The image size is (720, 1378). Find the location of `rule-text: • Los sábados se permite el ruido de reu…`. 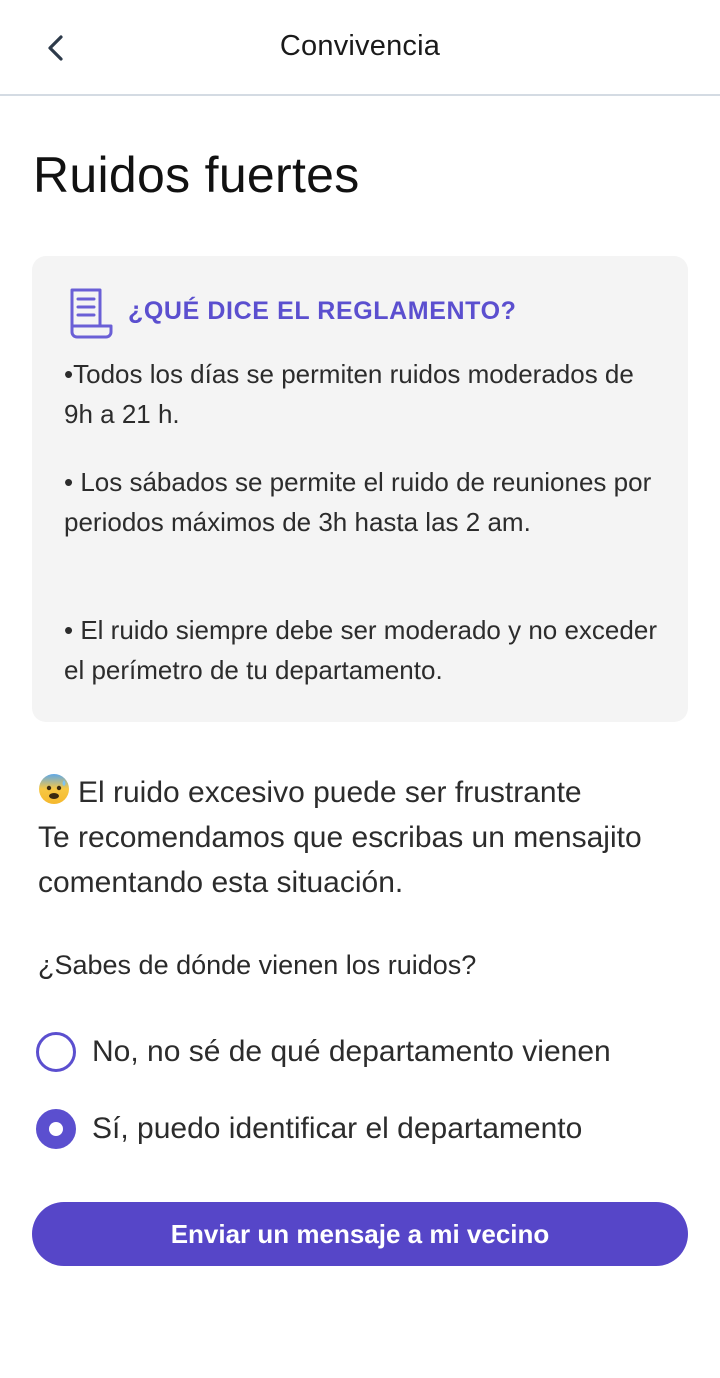

rule-text: • Los sábados se permite el ruido de reu… is located at coordinates (358, 502).